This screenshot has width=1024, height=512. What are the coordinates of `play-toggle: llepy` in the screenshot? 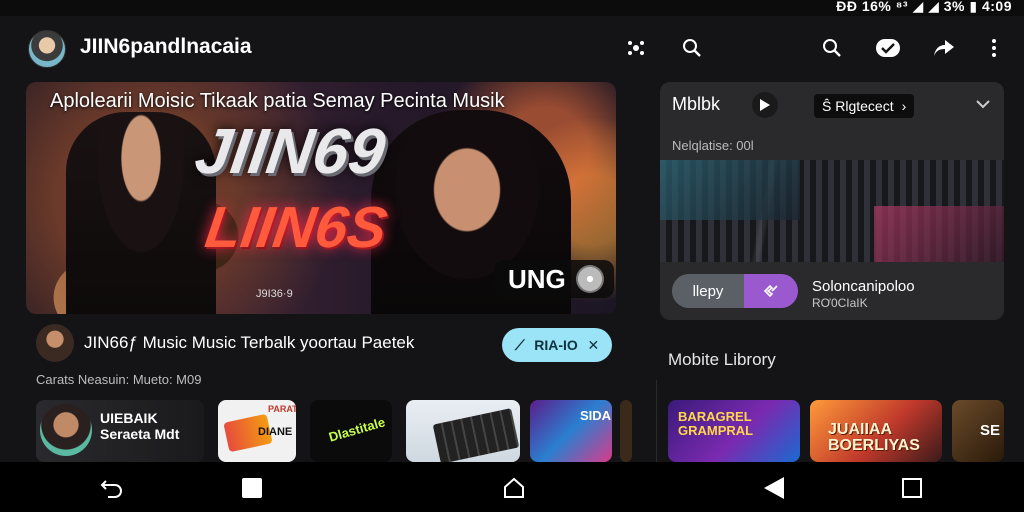 It's located at (735, 291).